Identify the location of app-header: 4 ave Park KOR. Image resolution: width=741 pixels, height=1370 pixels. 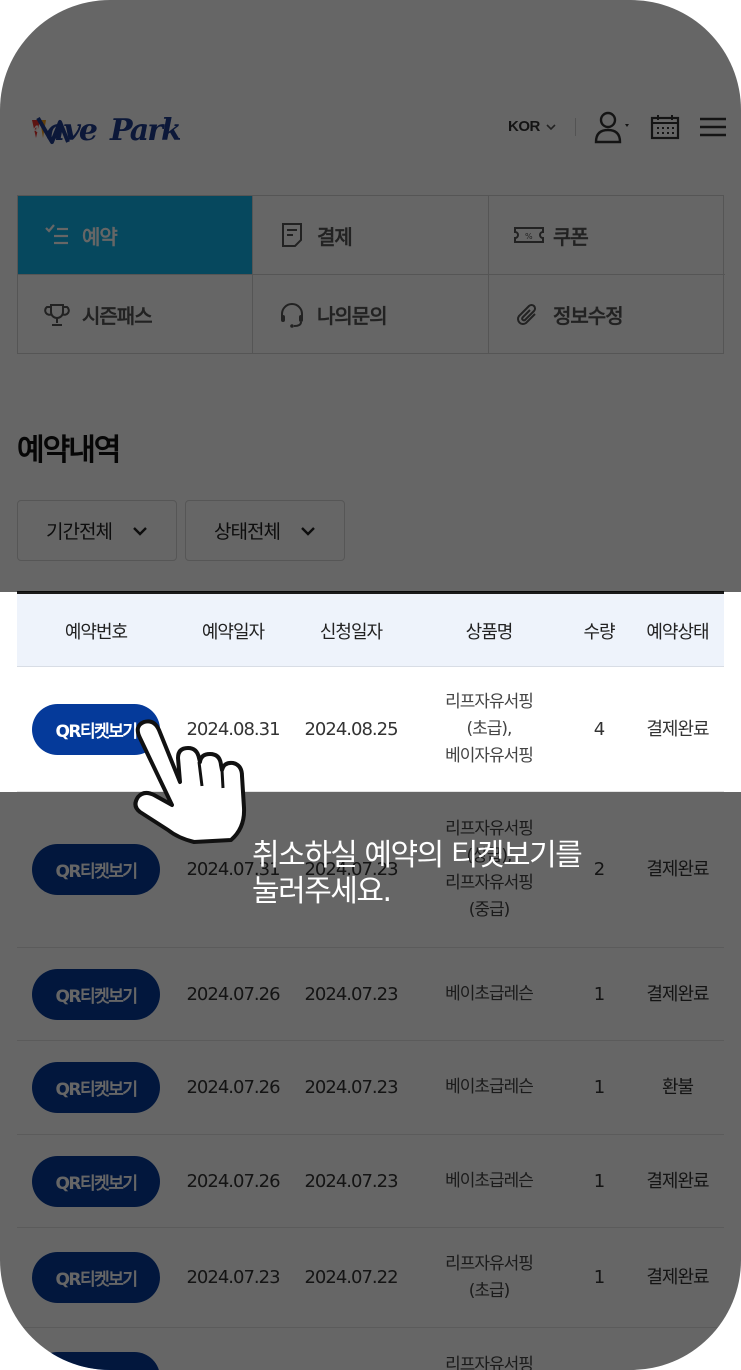
(370, 128).